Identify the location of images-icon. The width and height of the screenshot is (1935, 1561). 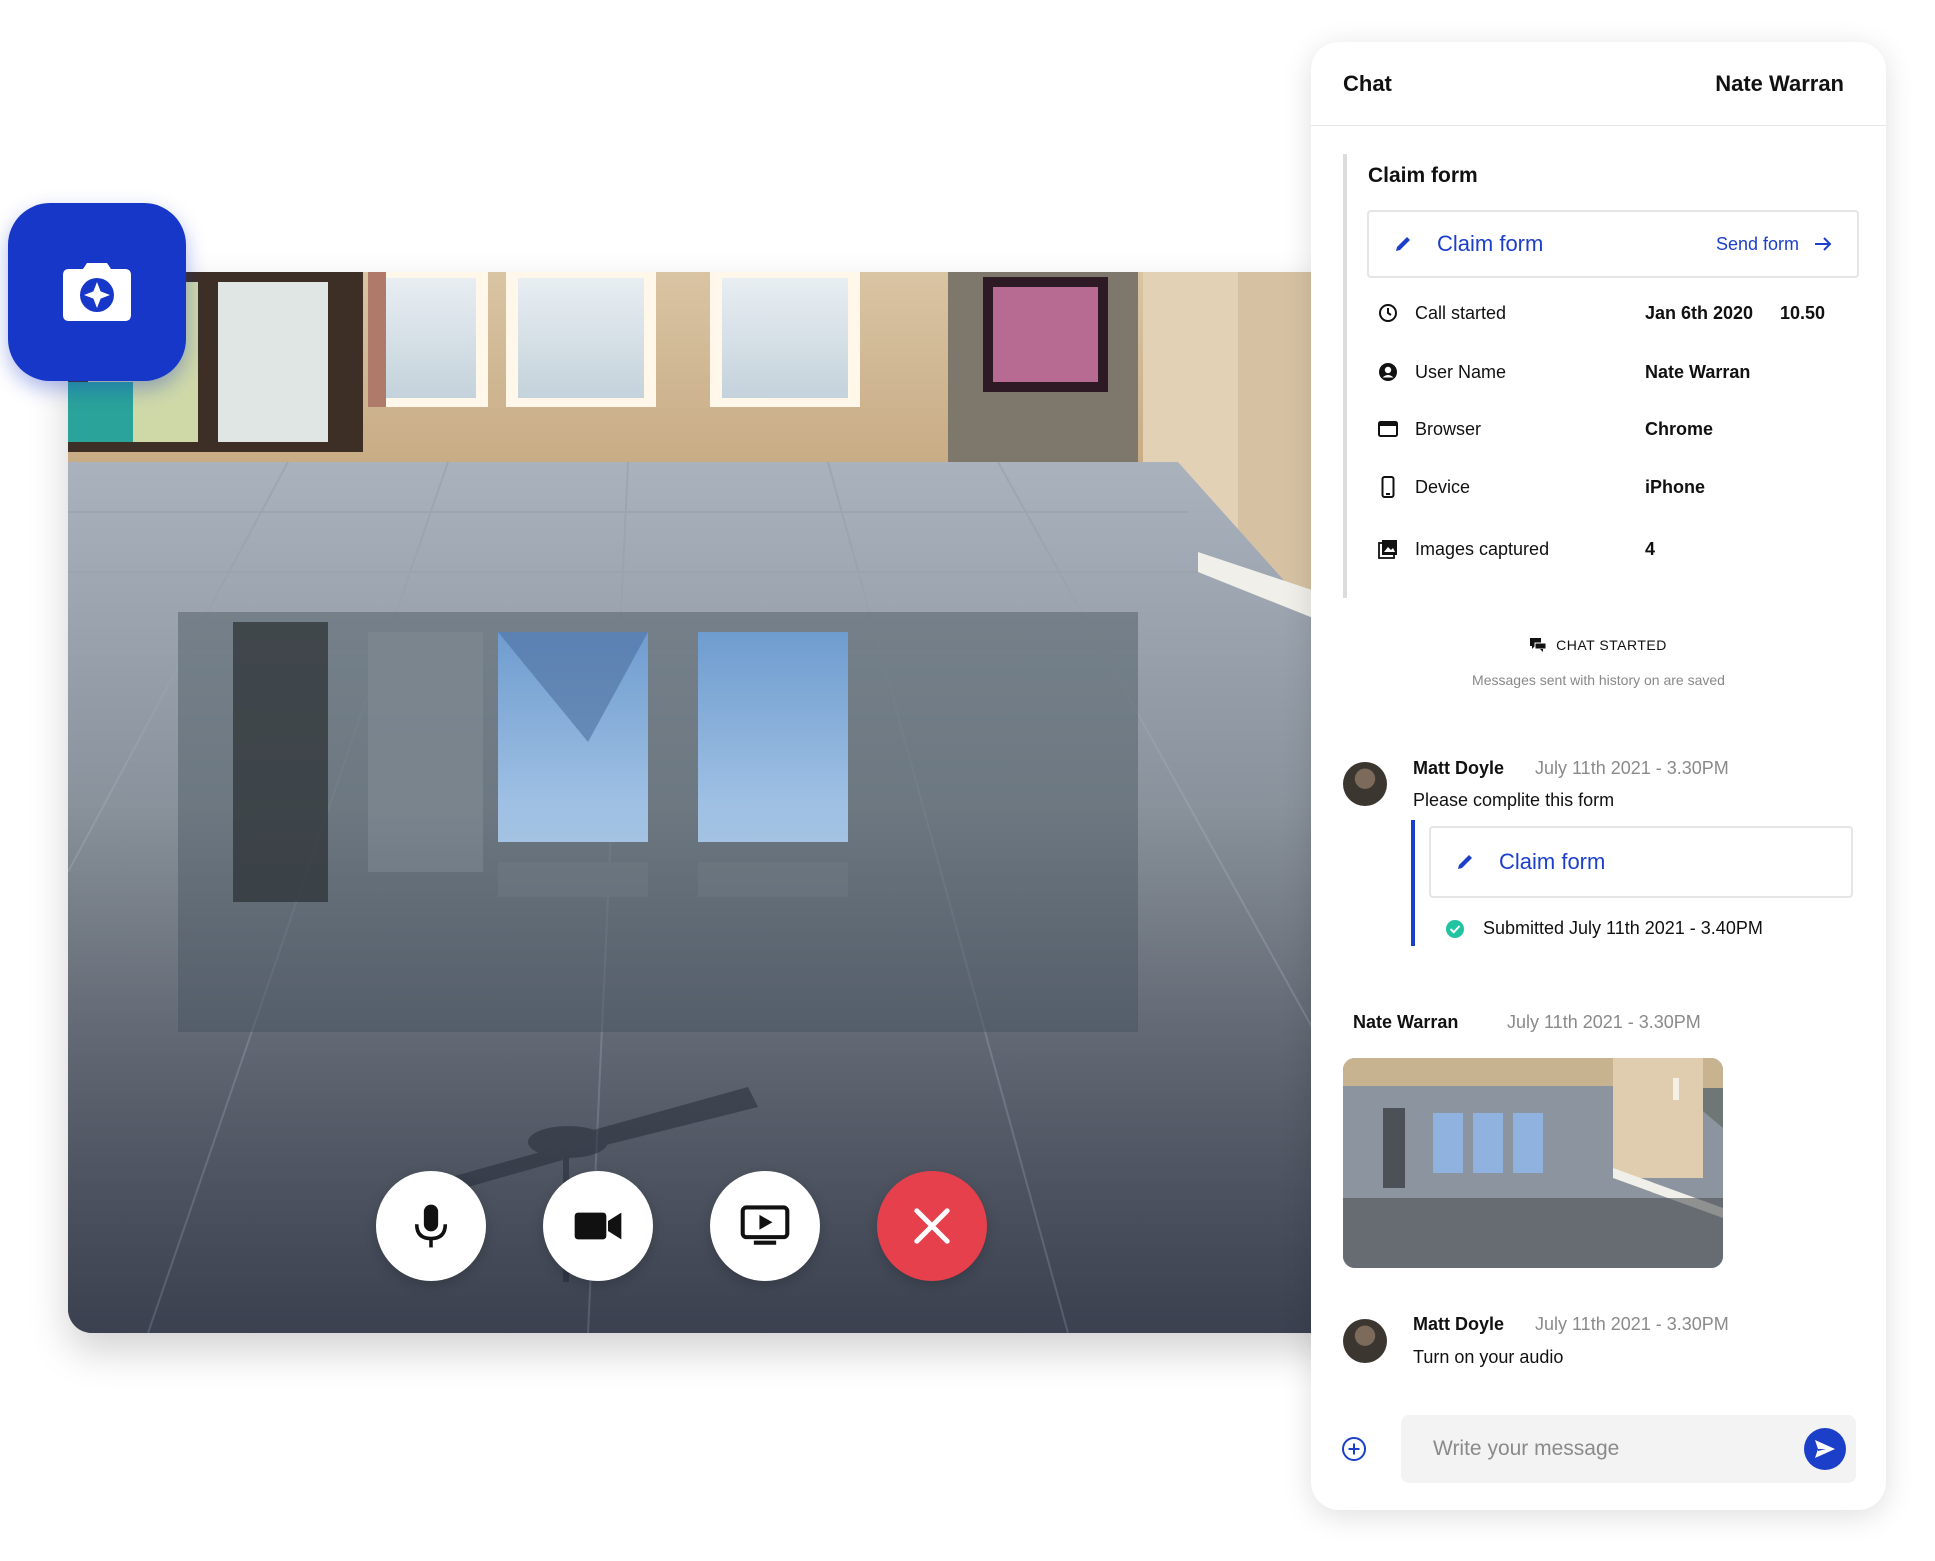
(1387, 549).